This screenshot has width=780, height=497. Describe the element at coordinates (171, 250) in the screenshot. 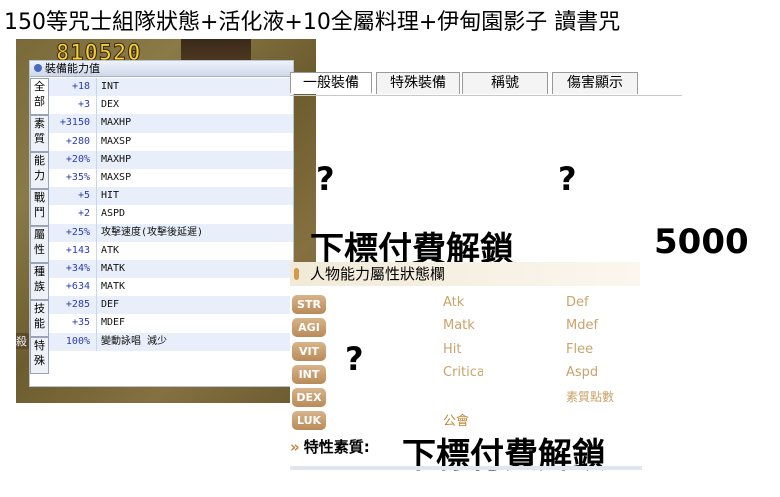

I see `stat-row: +143 ATK` at that location.